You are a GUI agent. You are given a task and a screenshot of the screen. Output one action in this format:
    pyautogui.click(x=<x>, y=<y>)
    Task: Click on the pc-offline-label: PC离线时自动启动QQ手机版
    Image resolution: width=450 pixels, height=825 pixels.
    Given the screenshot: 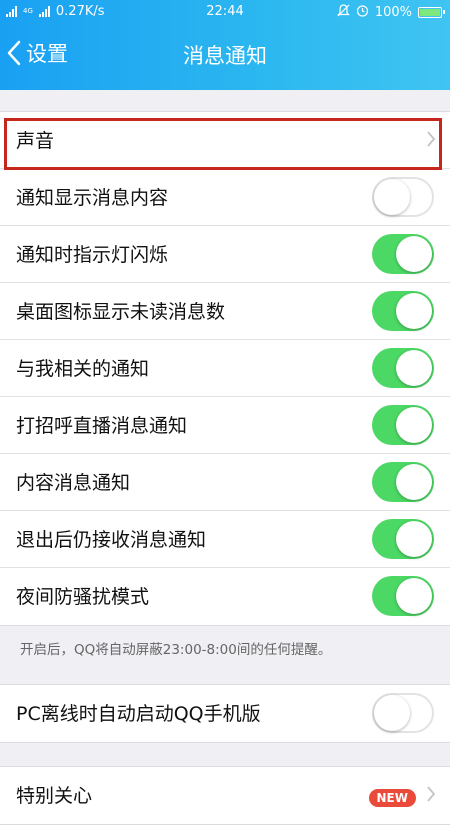 What is the action you would take?
    pyautogui.click(x=138, y=714)
    